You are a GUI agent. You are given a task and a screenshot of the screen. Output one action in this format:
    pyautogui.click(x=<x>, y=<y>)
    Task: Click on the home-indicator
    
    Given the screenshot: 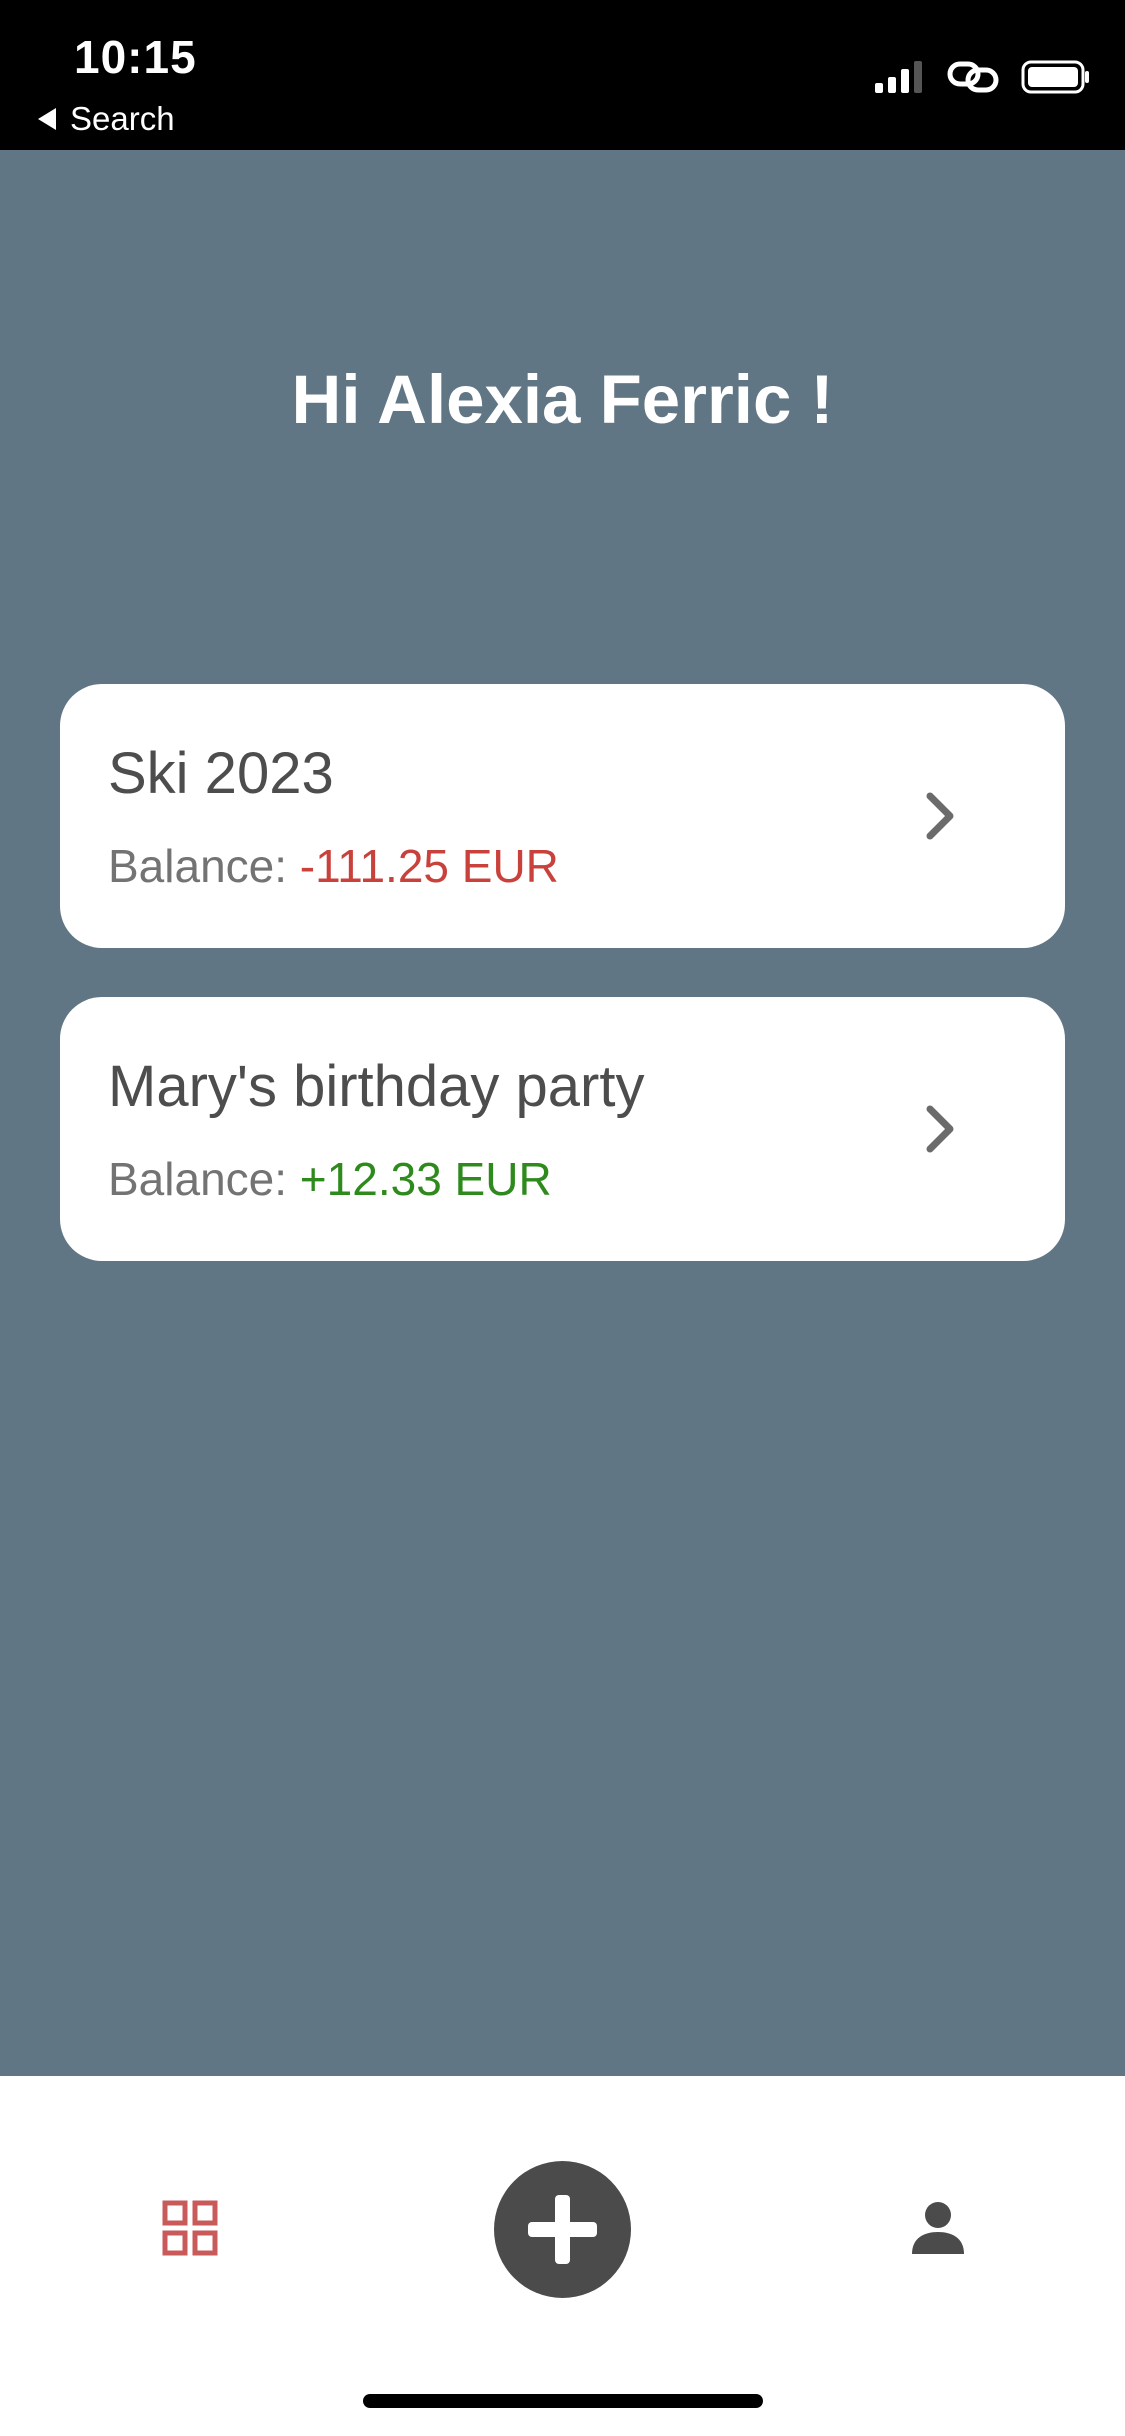 What is the action you would take?
    pyautogui.click(x=563, y=2401)
    